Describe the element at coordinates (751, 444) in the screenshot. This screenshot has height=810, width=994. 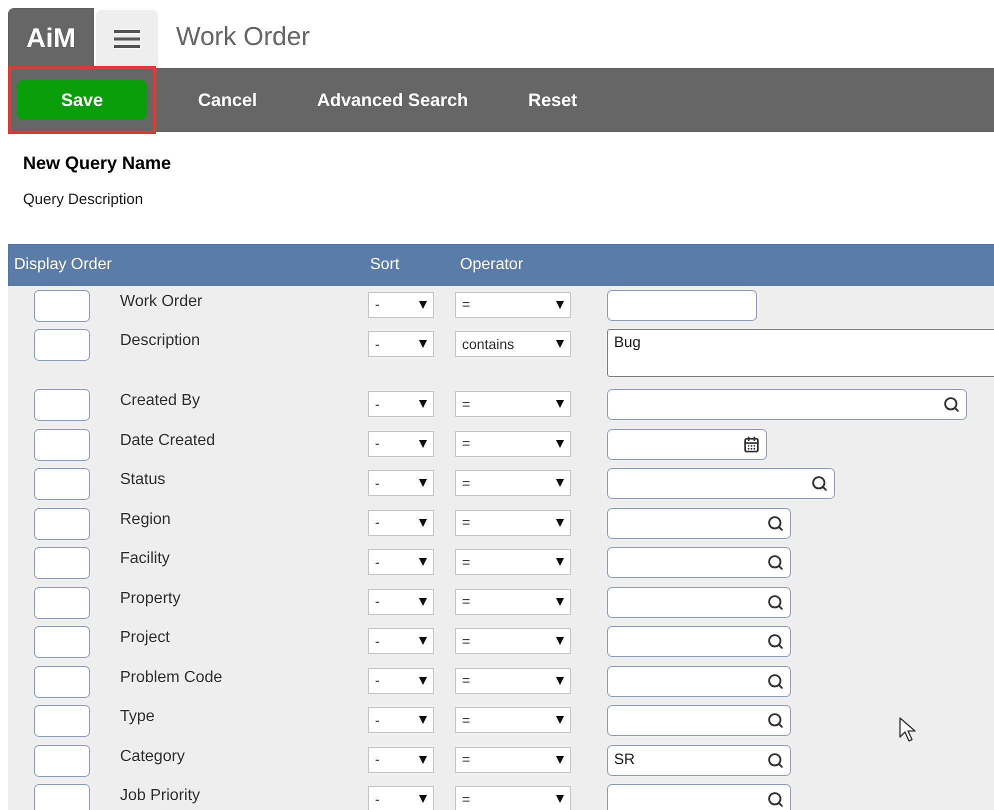
I see `calendar-icon` at that location.